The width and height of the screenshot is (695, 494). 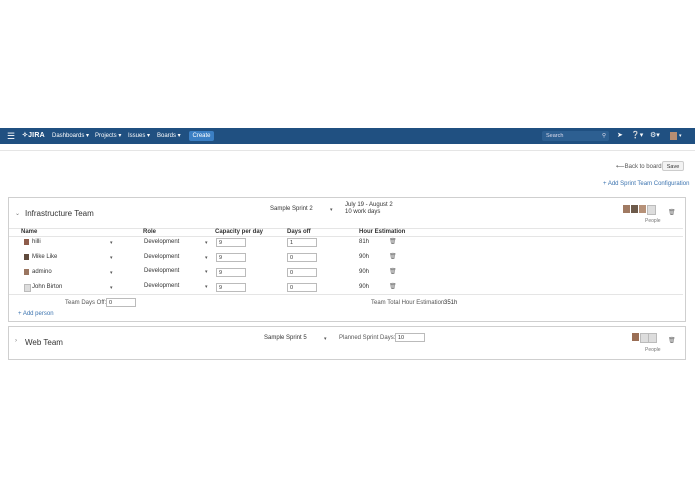 I want to click on nav-label: Dashboards, so click(x=68, y=136).